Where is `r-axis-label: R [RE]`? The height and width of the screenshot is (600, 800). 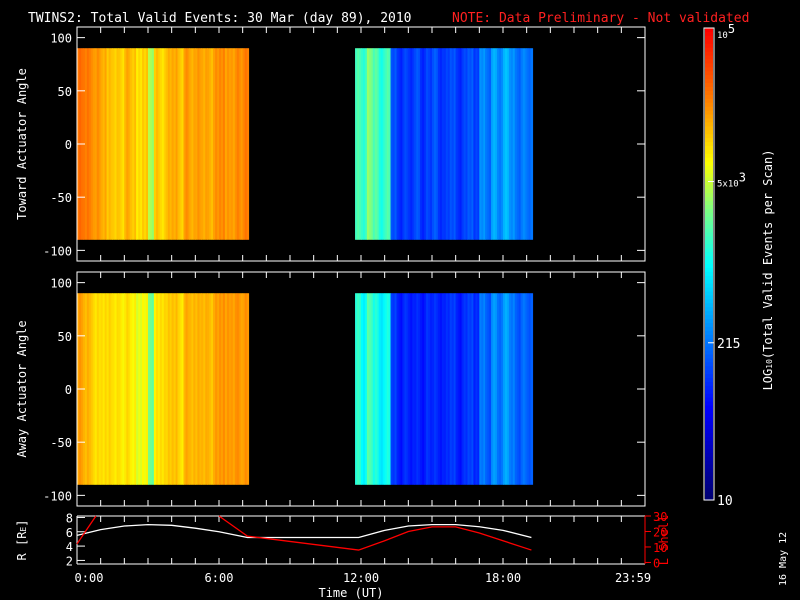 r-axis-label: R [RE] is located at coordinates (22, 540).